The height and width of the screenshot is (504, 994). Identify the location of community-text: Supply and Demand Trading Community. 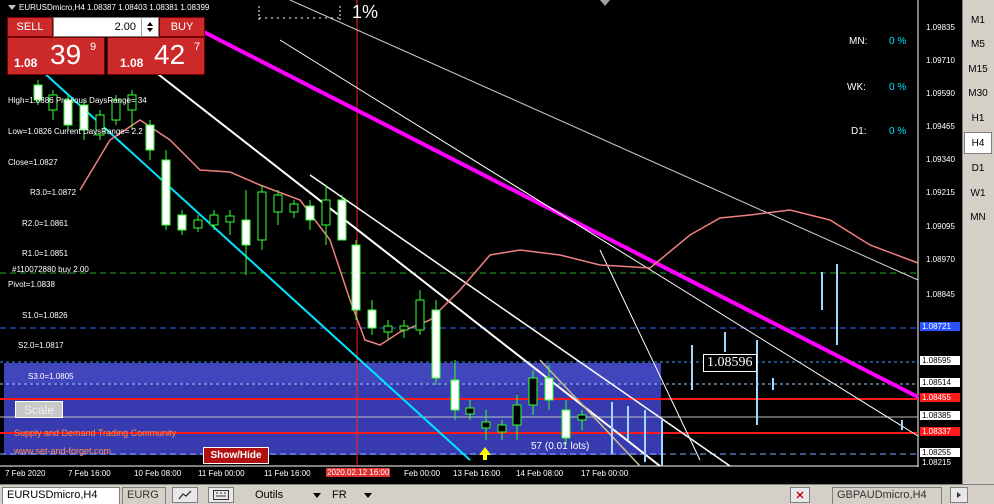
(95, 433).